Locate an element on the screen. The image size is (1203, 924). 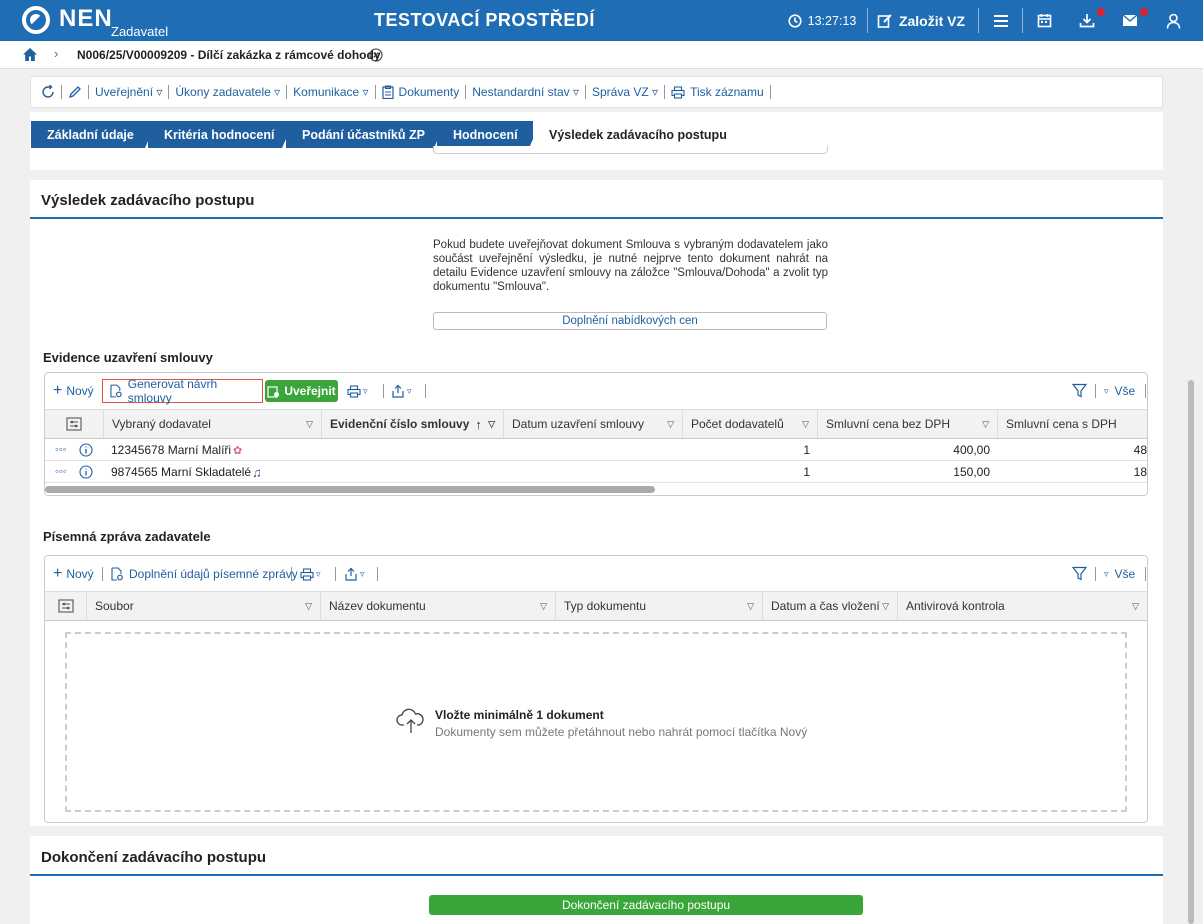
user-icon is located at coordinates (1173, 20).